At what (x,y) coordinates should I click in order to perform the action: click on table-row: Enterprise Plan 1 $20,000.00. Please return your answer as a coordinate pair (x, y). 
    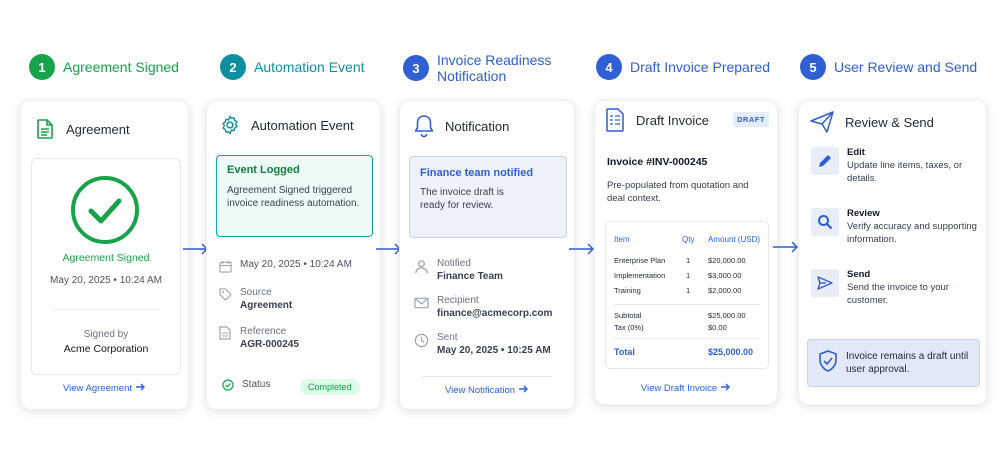
    Looking at the image, I should click on (687, 260).